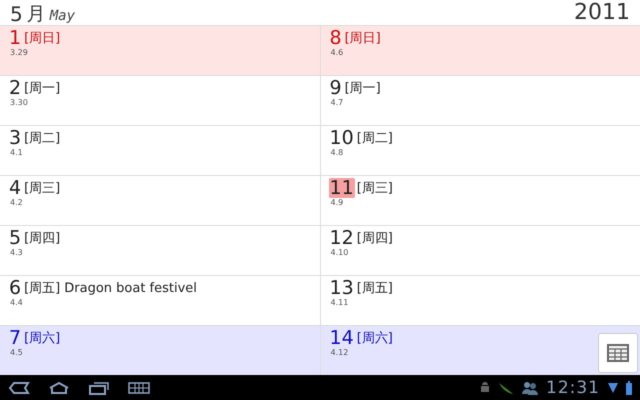 The height and width of the screenshot is (400, 640). I want to click on day-number: 11, so click(341, 188).